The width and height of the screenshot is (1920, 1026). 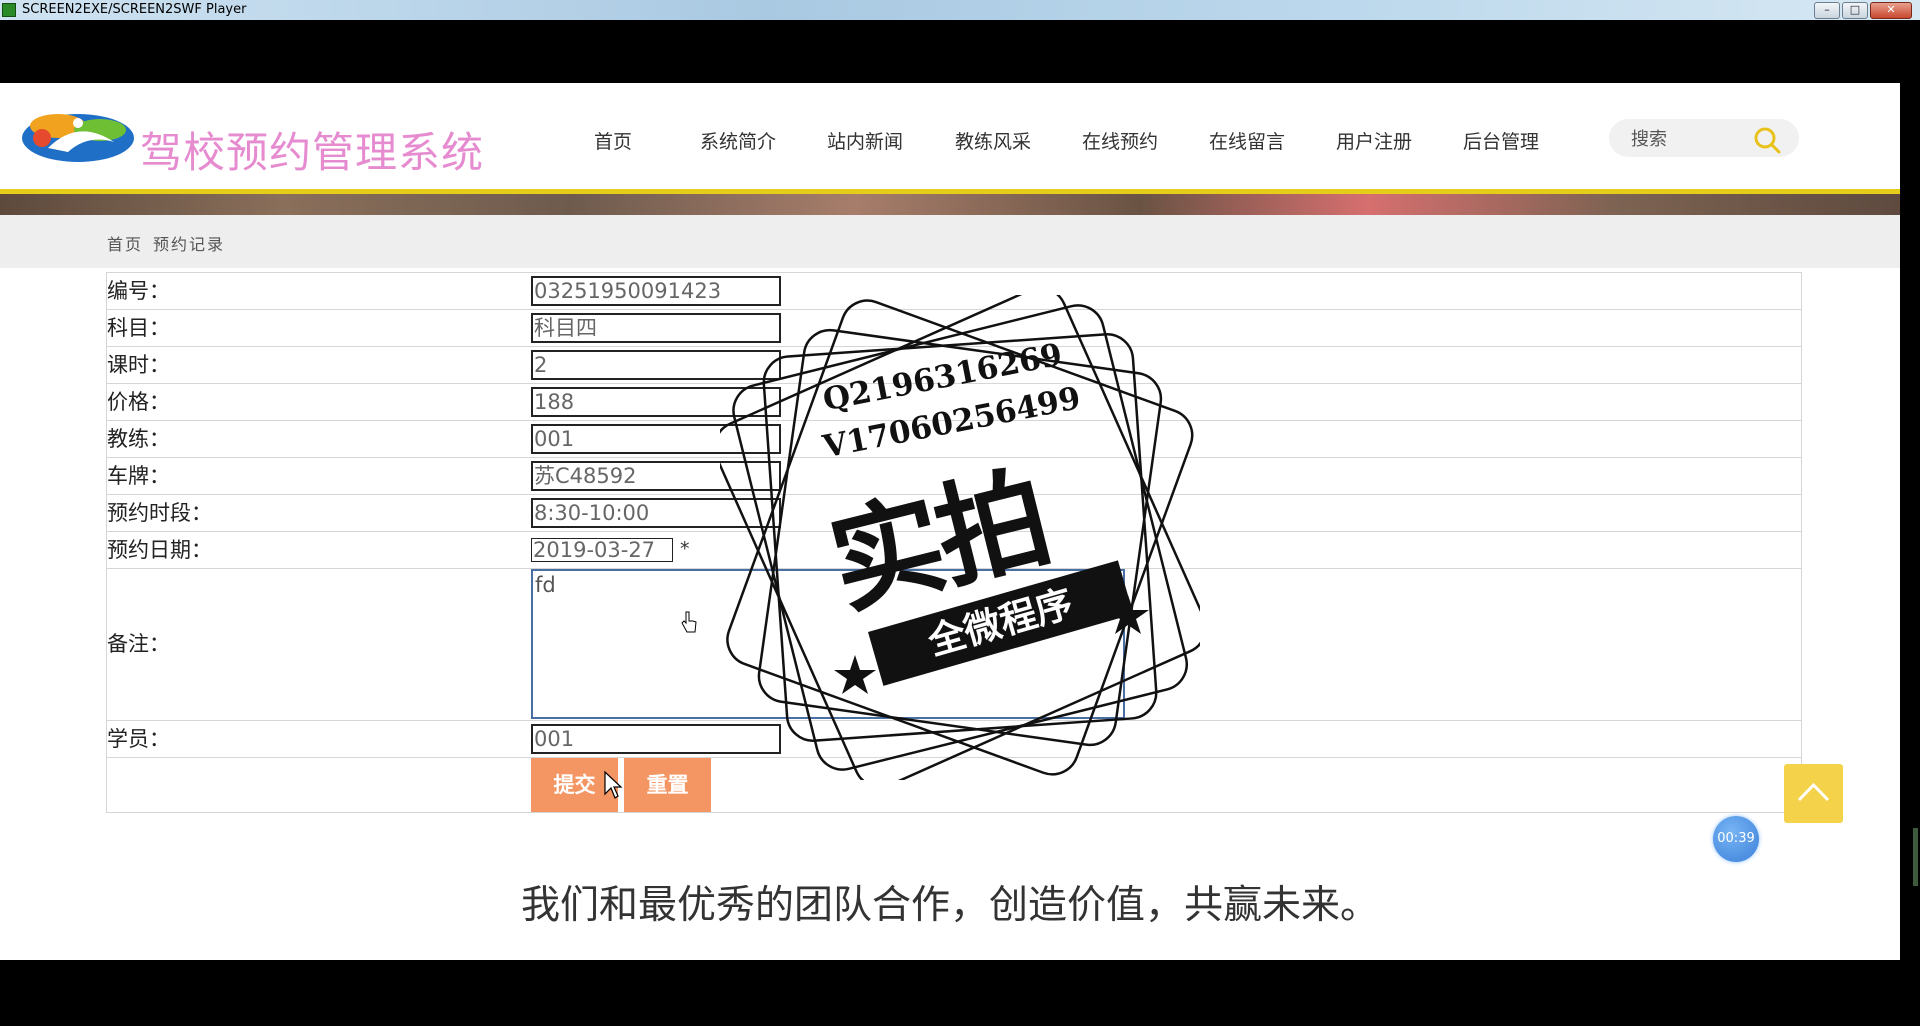 What do you see at coordinates (1855, 10) in the screenshot?
I see `maximize-button: □` at bounding box center [1855, 10].